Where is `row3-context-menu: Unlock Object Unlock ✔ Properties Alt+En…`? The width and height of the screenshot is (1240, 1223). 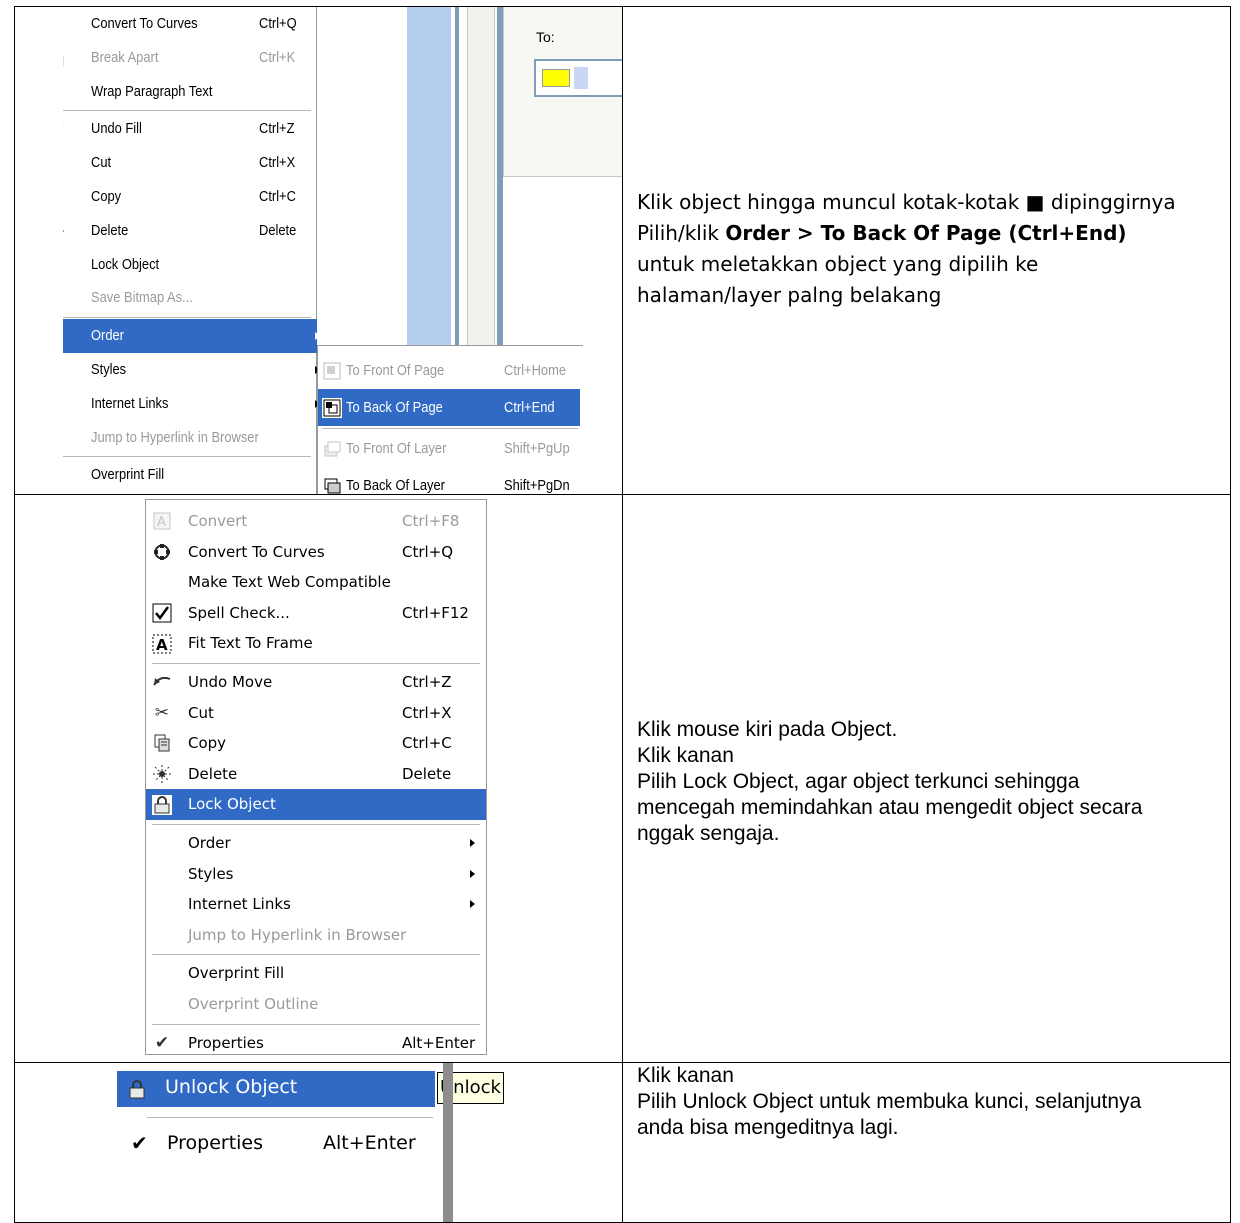 row3-context-menu: Unlock Object Unlock ✔ Properties Alt+En… is located at coordinates (314, 1142).